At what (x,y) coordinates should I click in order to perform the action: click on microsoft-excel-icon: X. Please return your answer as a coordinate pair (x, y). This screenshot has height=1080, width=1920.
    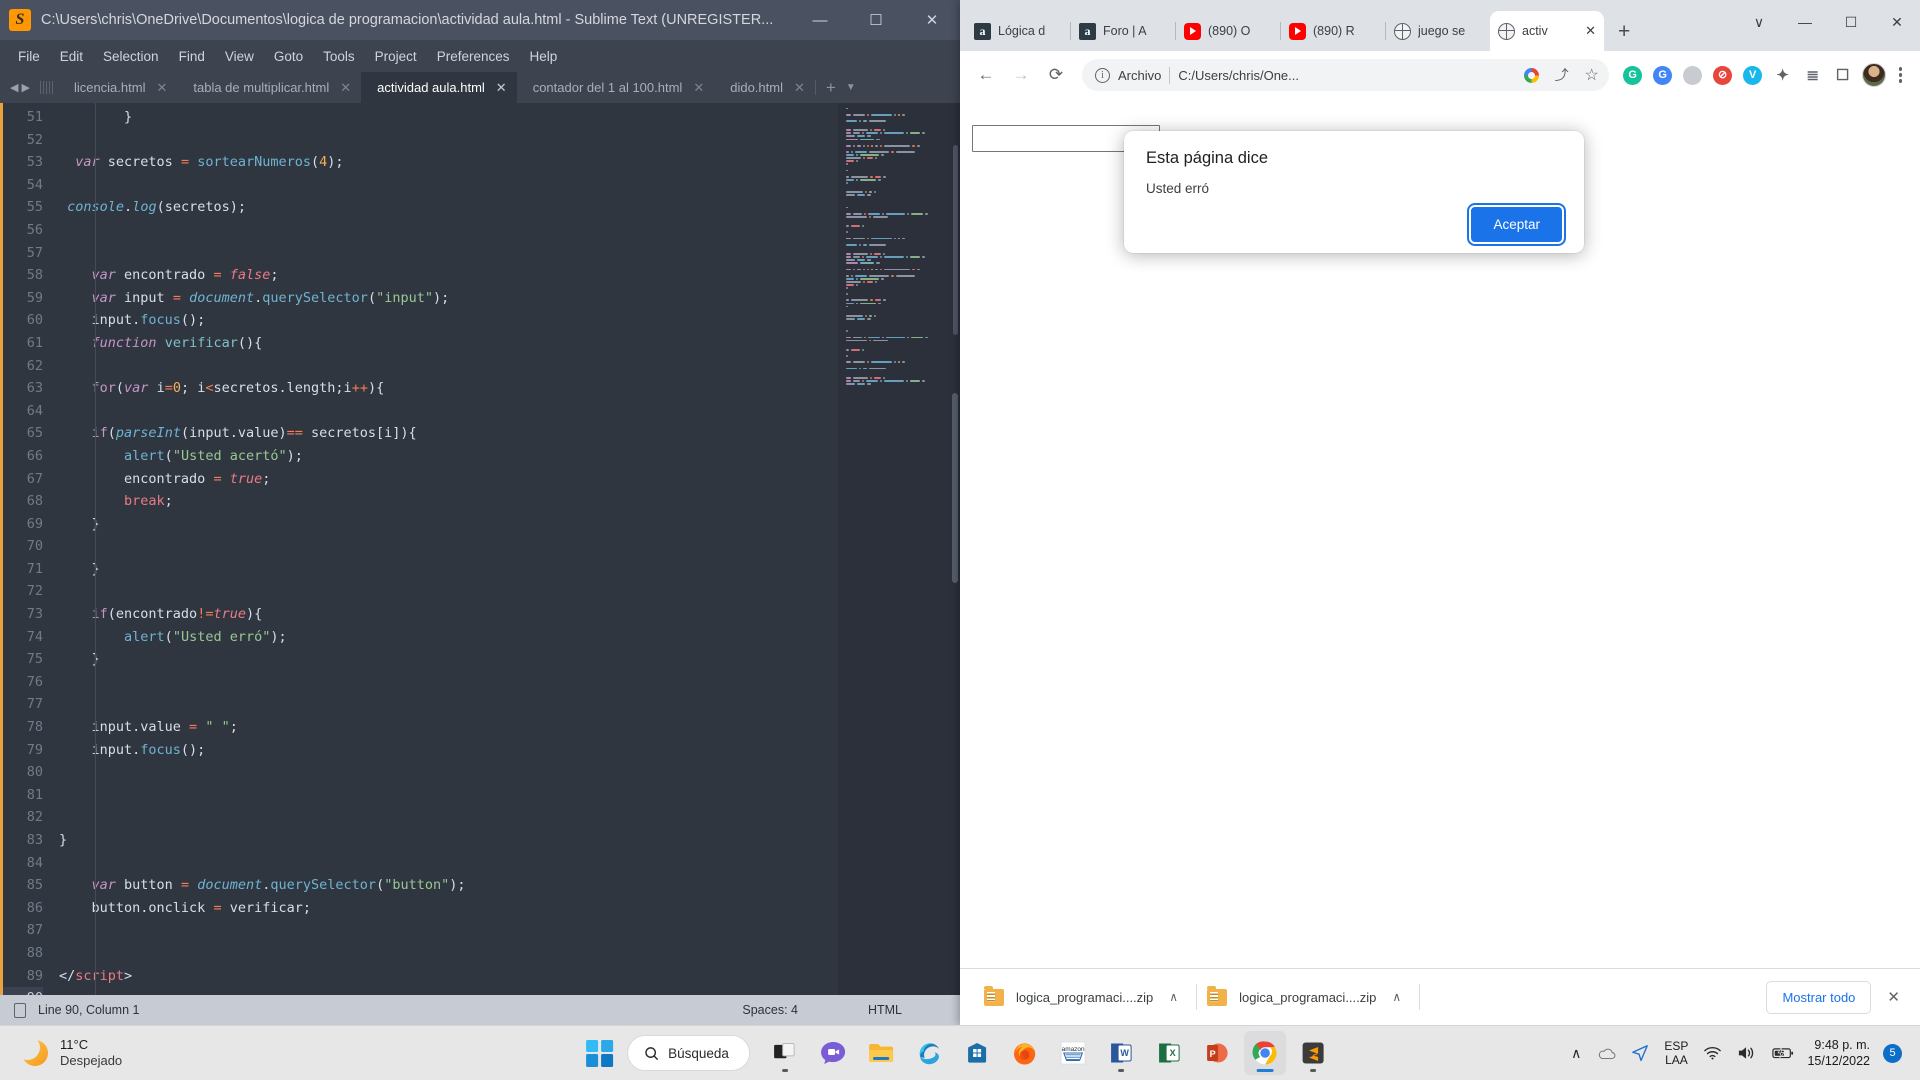
    Looking at the image, I should click on (1169, 1053).